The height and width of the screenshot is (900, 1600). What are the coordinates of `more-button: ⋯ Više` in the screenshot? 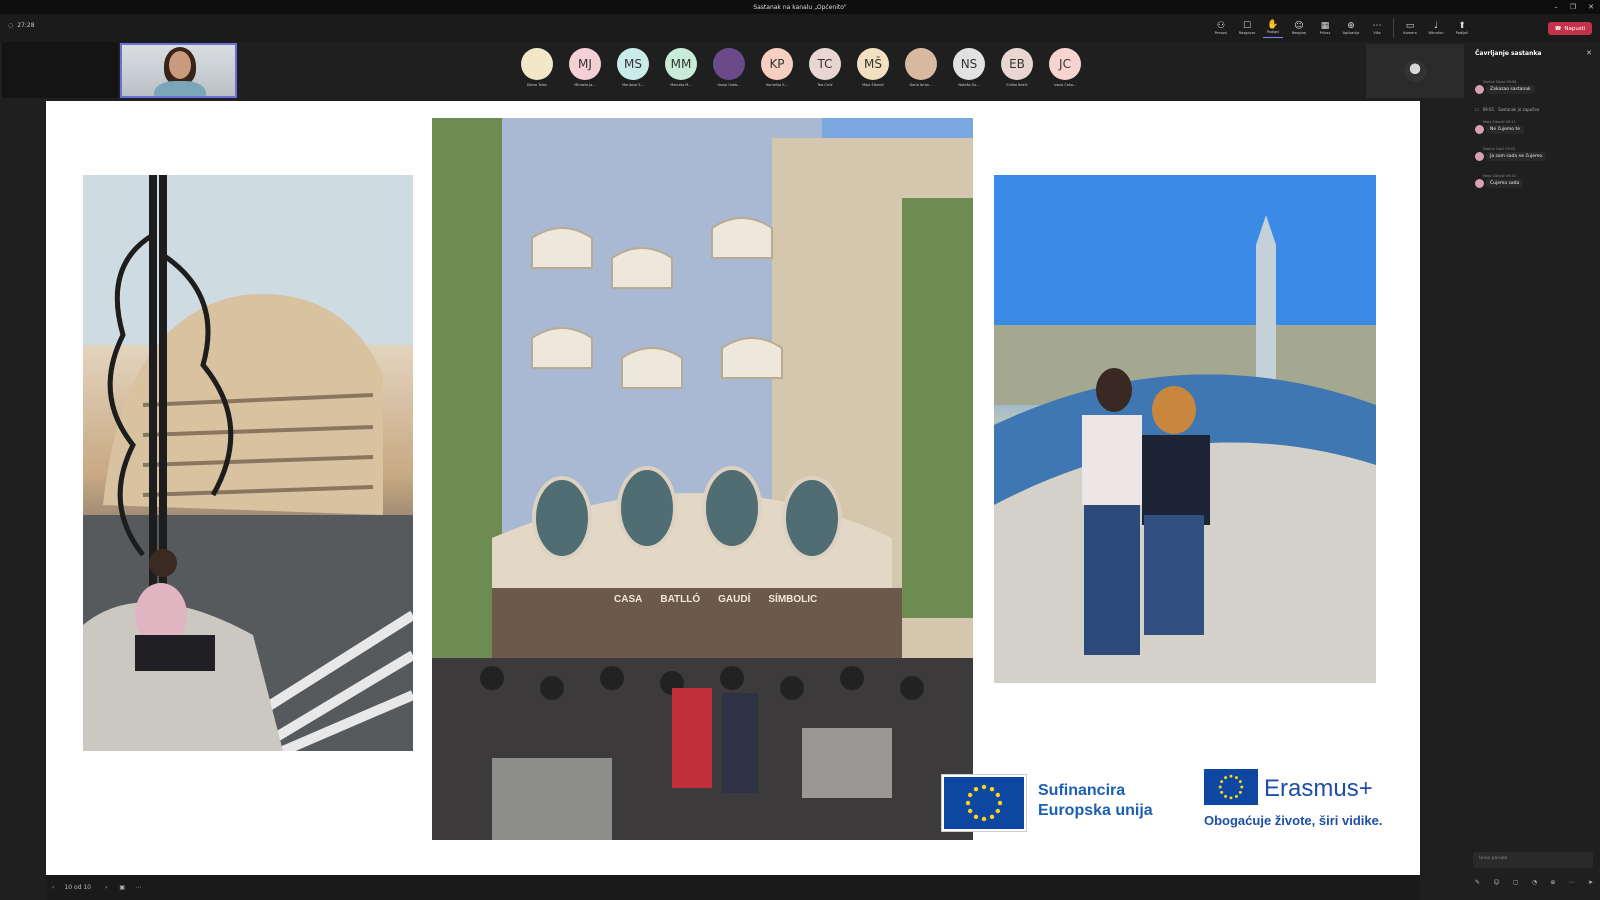 It's located at (1377, 28).